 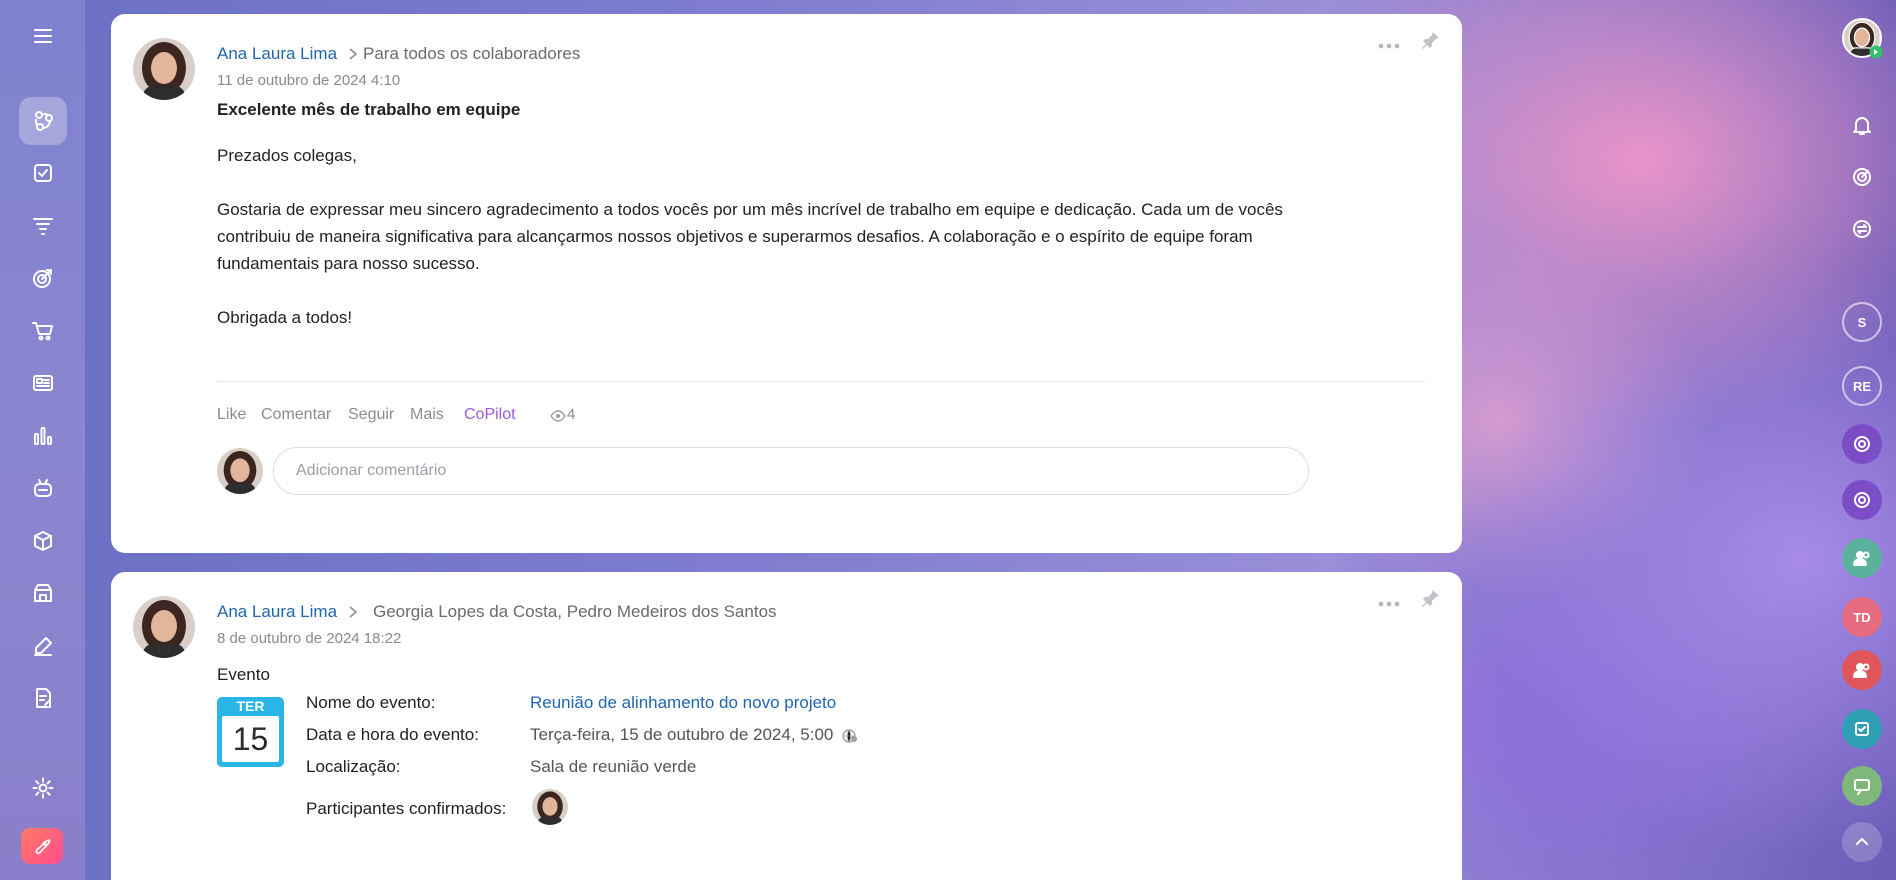 I want to click on sidebar-item-goals, so click(x=43, y=278).